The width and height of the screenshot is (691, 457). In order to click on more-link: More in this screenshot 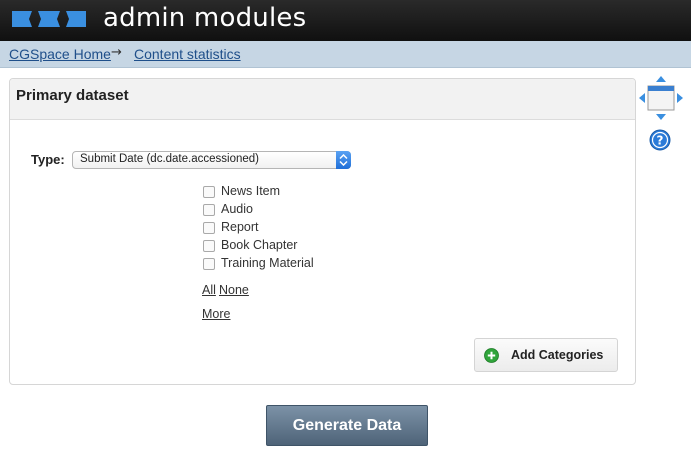, I will do `click(216, 314)`.